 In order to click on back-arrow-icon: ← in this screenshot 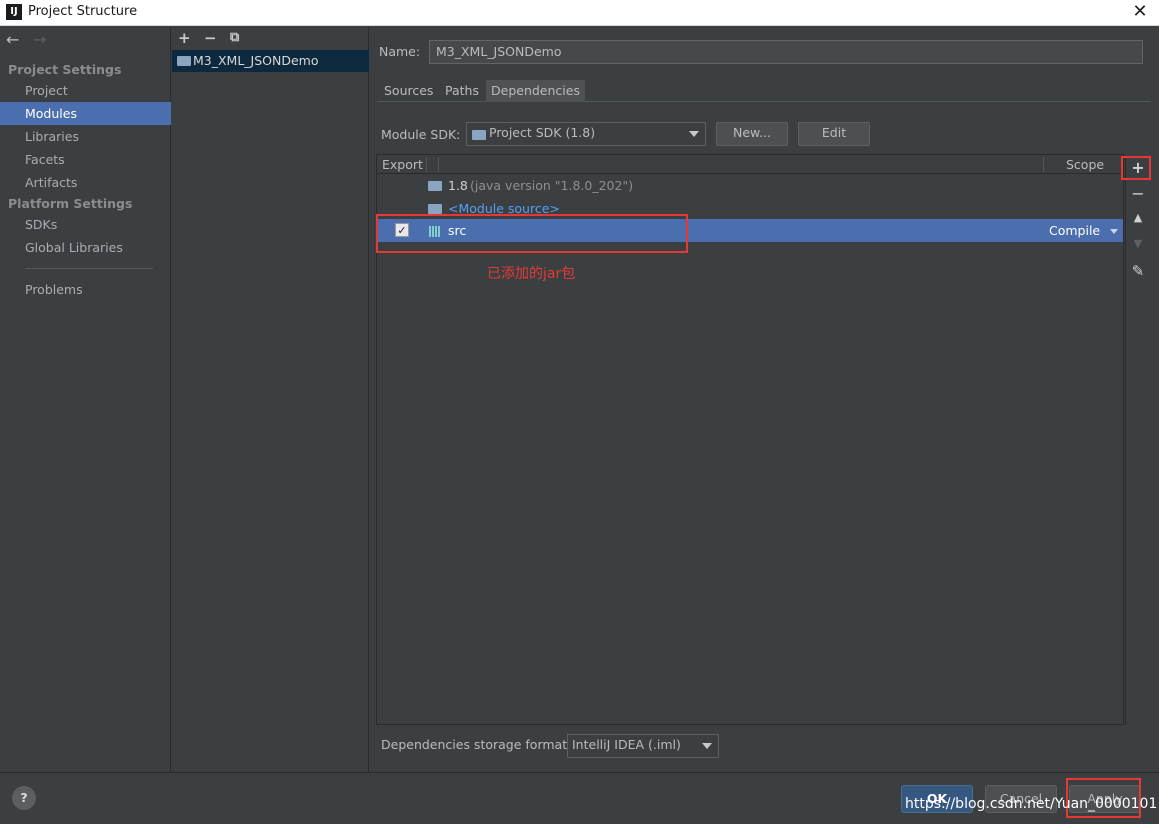, I will do `click(12, 39)`.